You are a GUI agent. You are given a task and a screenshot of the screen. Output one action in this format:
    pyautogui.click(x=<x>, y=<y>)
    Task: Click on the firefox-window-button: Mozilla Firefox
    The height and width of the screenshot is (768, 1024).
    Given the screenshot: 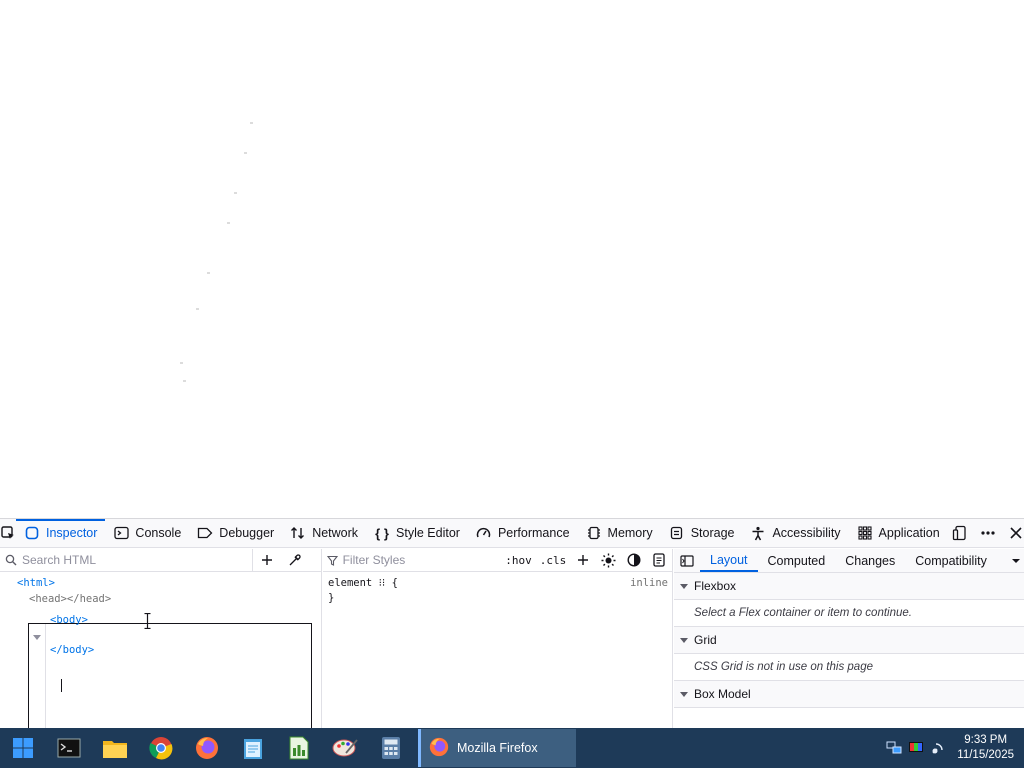 What is the action you would take?
    pyautogui.click(x=497, y=748)
    